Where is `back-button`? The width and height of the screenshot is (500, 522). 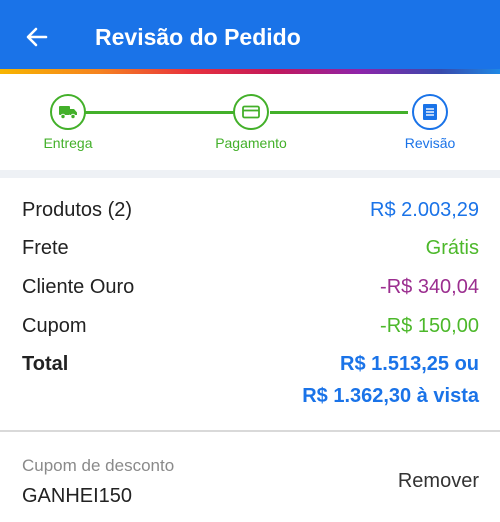
back-button is located at coordinates (37, 37).